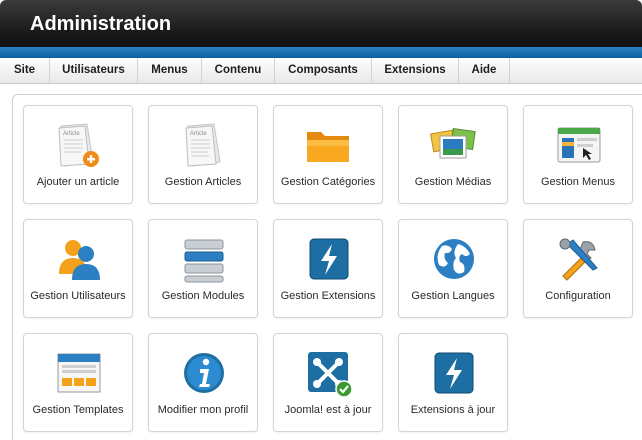 The height and width of the screenshot is (440, 642). What do you see at coordinates (453, 182) in the screenshot?
I see `tile-label: Gestion Médias` at bounding box center [453, 182].